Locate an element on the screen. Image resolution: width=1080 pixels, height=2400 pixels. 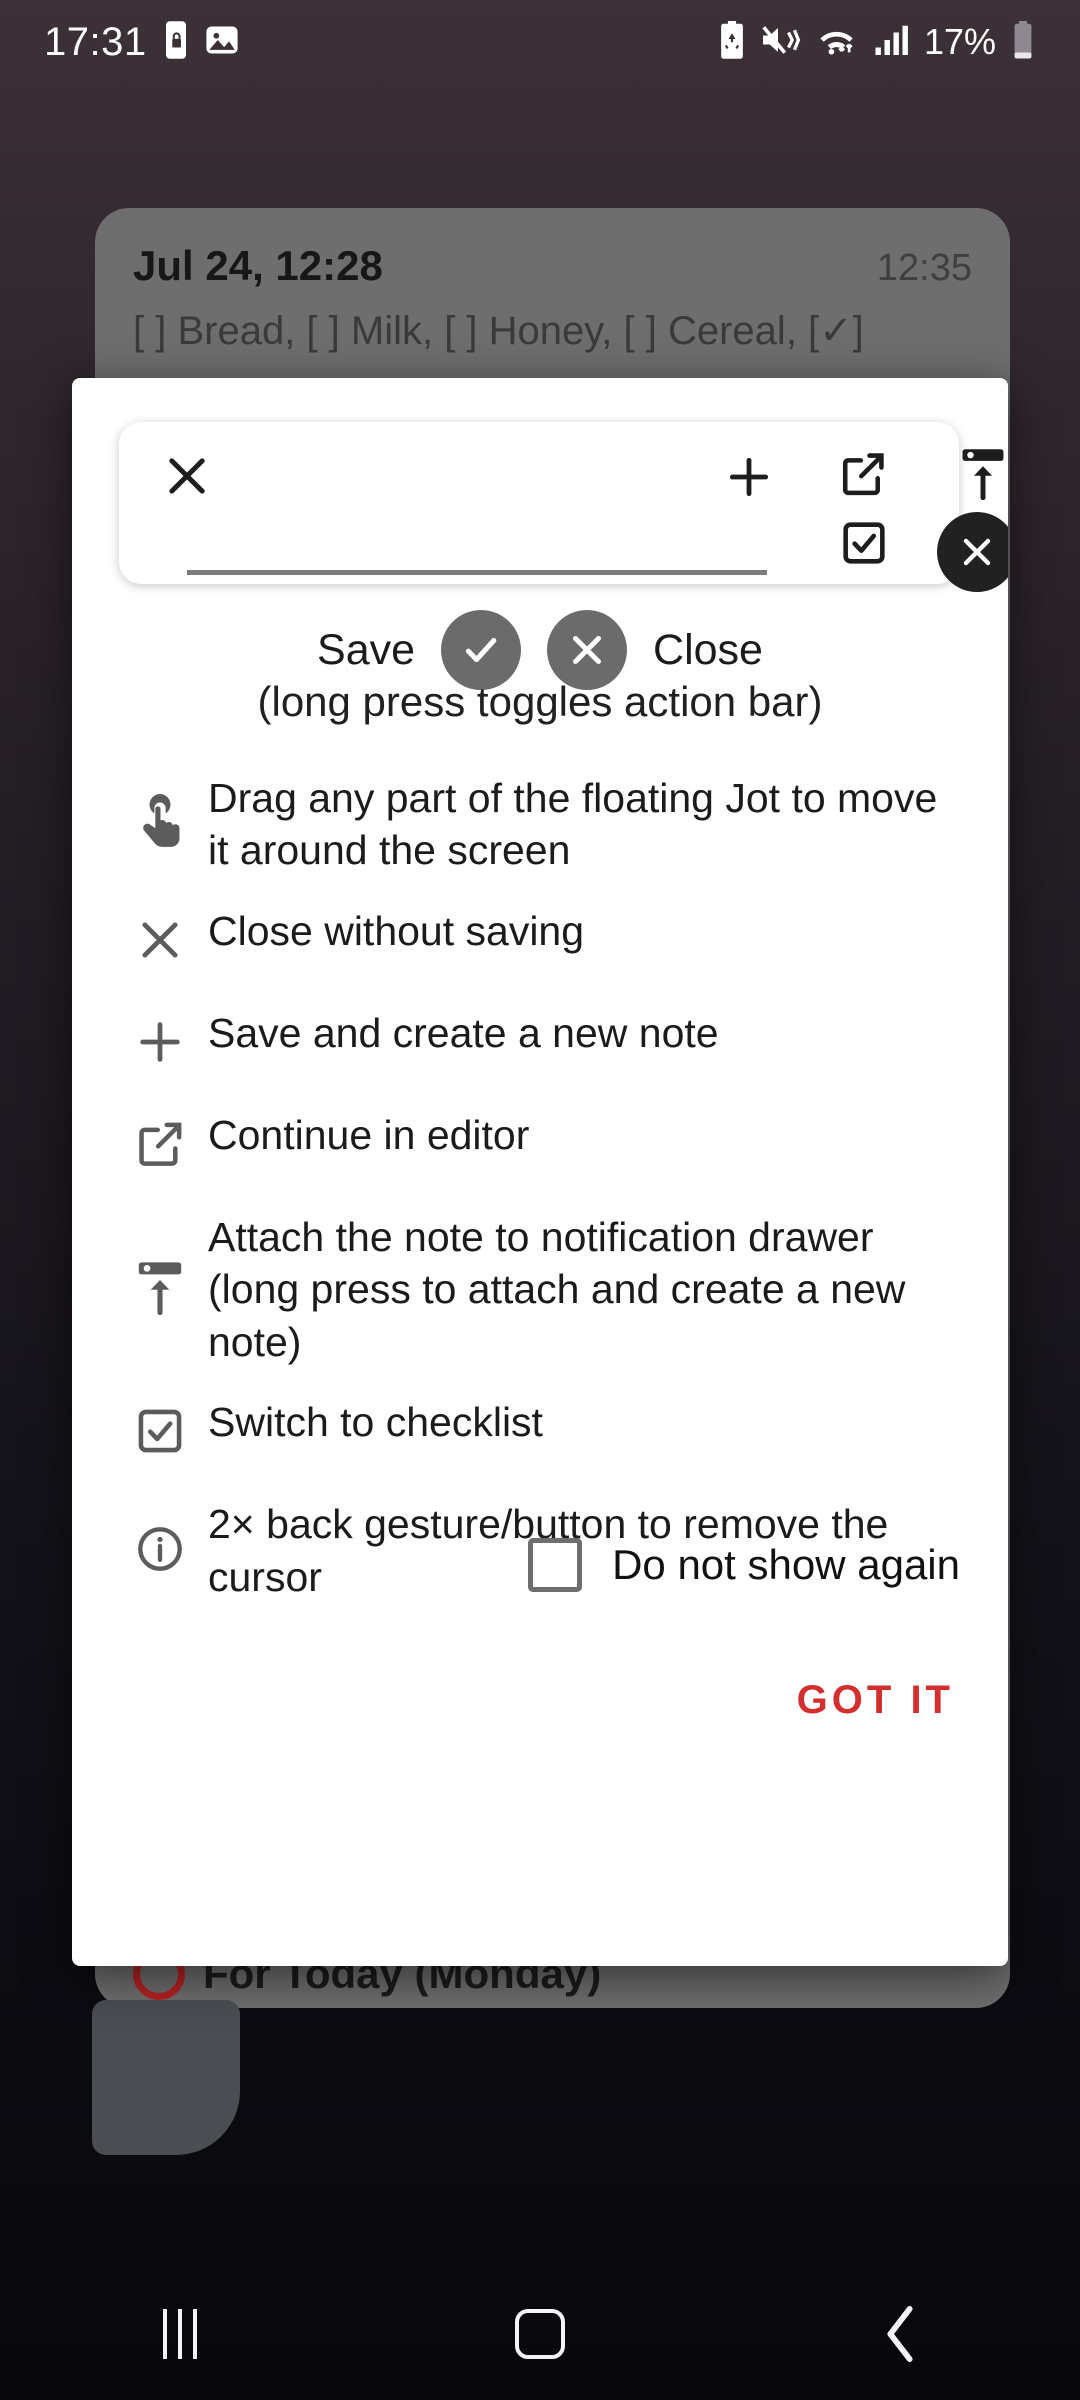
status-clock: 17:31 is located at coordinates (95, 41).